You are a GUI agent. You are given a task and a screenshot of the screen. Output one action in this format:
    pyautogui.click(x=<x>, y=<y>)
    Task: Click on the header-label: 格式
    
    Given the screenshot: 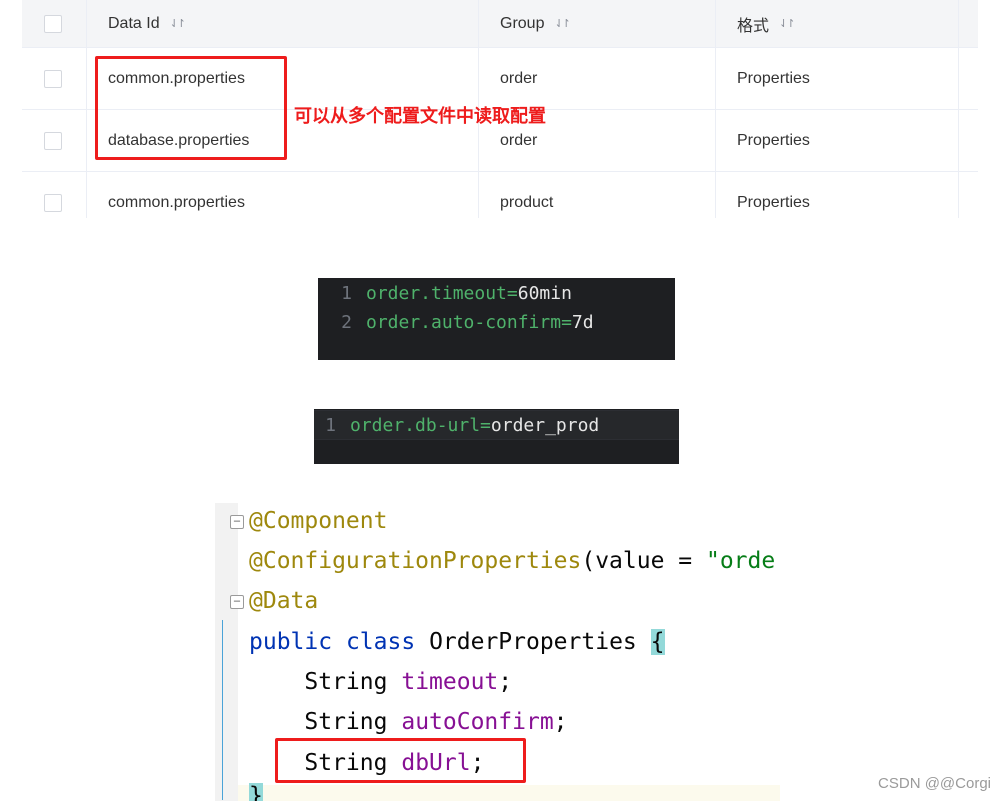 What is the action you would take?
    pyautogui.click(x=753, y=26)
    